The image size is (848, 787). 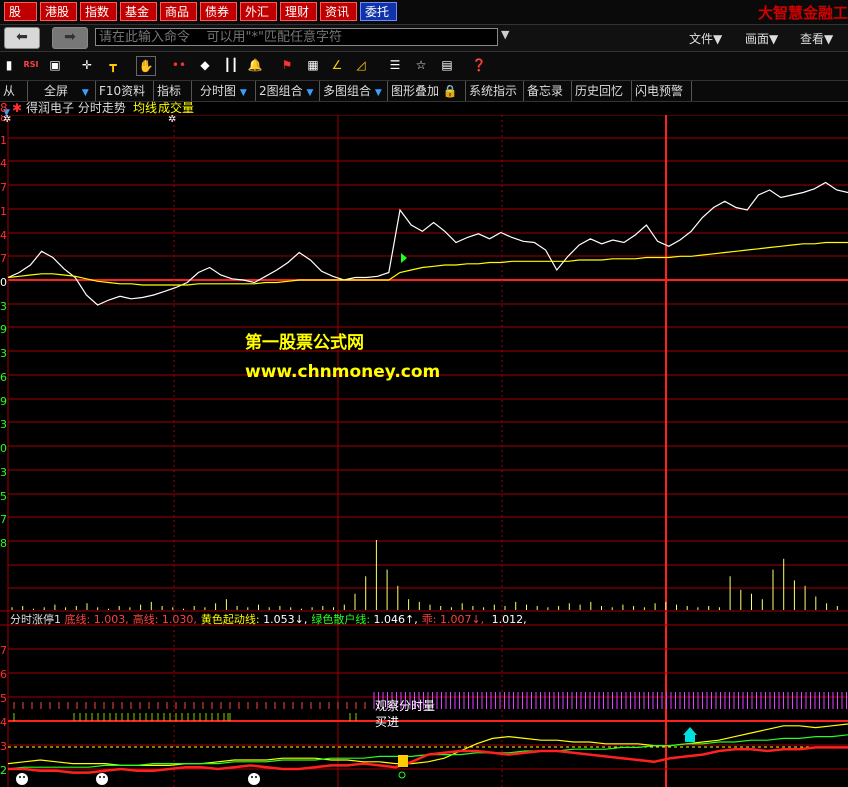 I want to click on menu-tab-2: 指数, so click(x=98, y=11).